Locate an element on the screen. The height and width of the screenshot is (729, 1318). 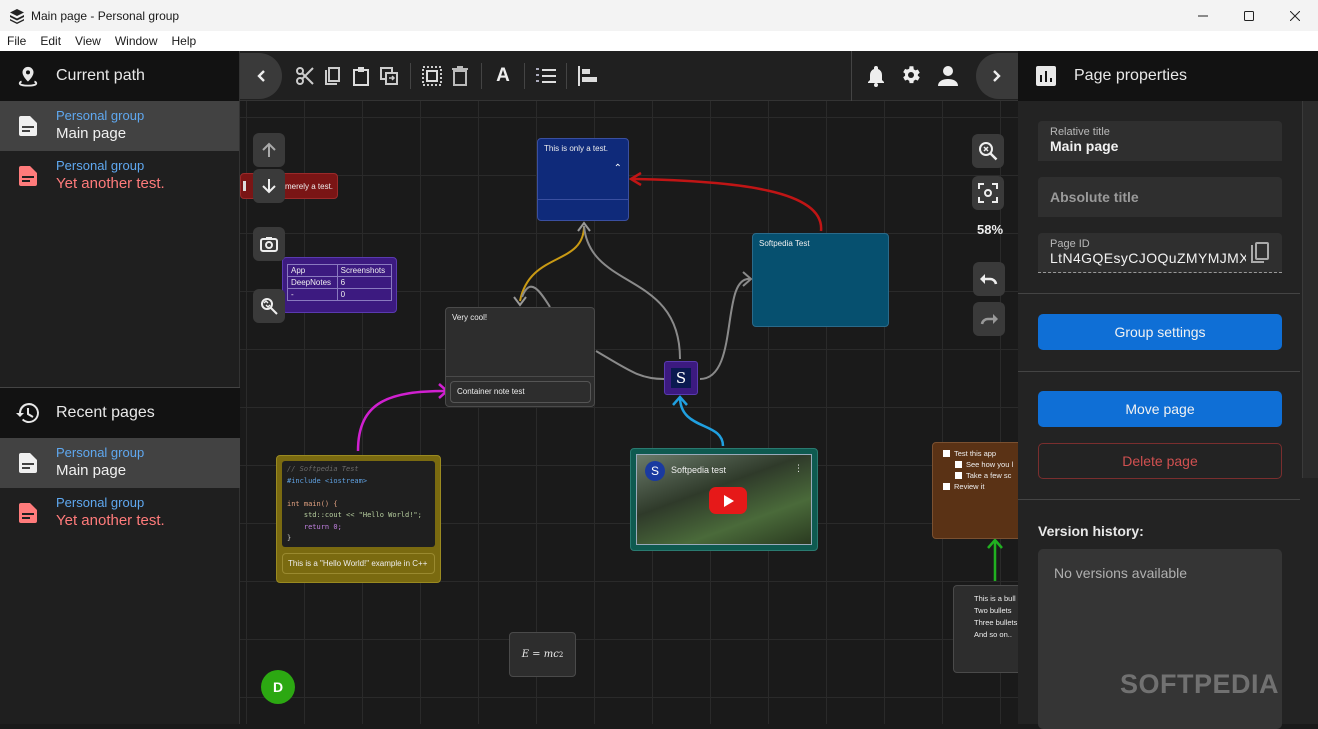
move-down-button is located at coordinates (269, 186).